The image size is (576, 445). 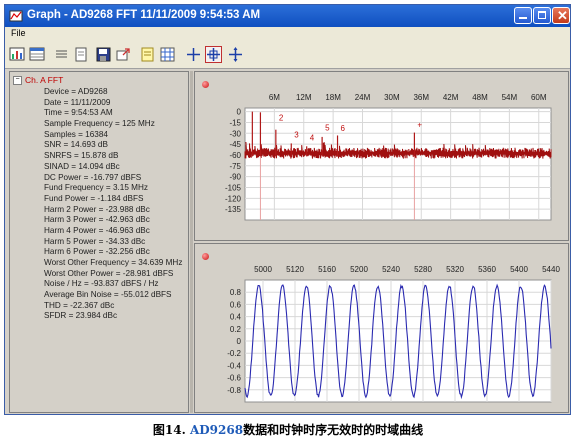 What do you see at coordinates (113, 252) in the screenshot?
I see `tree-item: Harm 6 Power = -32.256 dBc` at bounding box center [113, 252].